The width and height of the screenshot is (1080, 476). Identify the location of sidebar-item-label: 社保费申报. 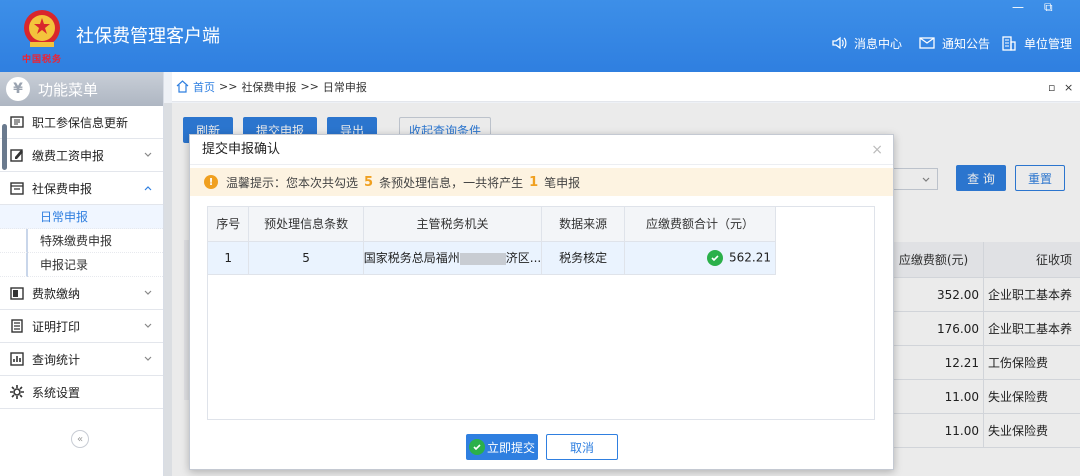
(62, 188).